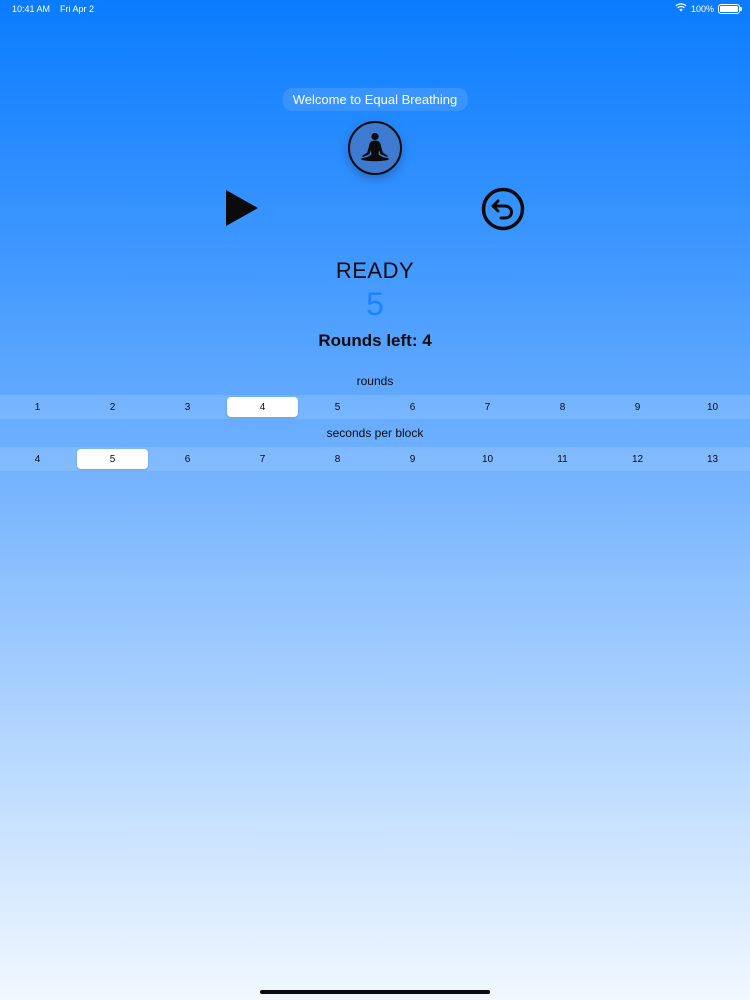 The height and width of the screenshot is (1000, 750). Describe the element at coordinates (112, 459) in the screenshot. I see `seconds-option-5: 5` at that location.